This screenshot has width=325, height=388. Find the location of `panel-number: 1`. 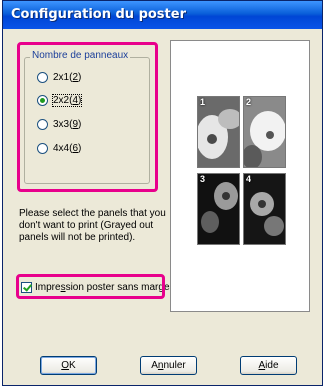

panel-number: 1 is located at coordinates (203, 102).